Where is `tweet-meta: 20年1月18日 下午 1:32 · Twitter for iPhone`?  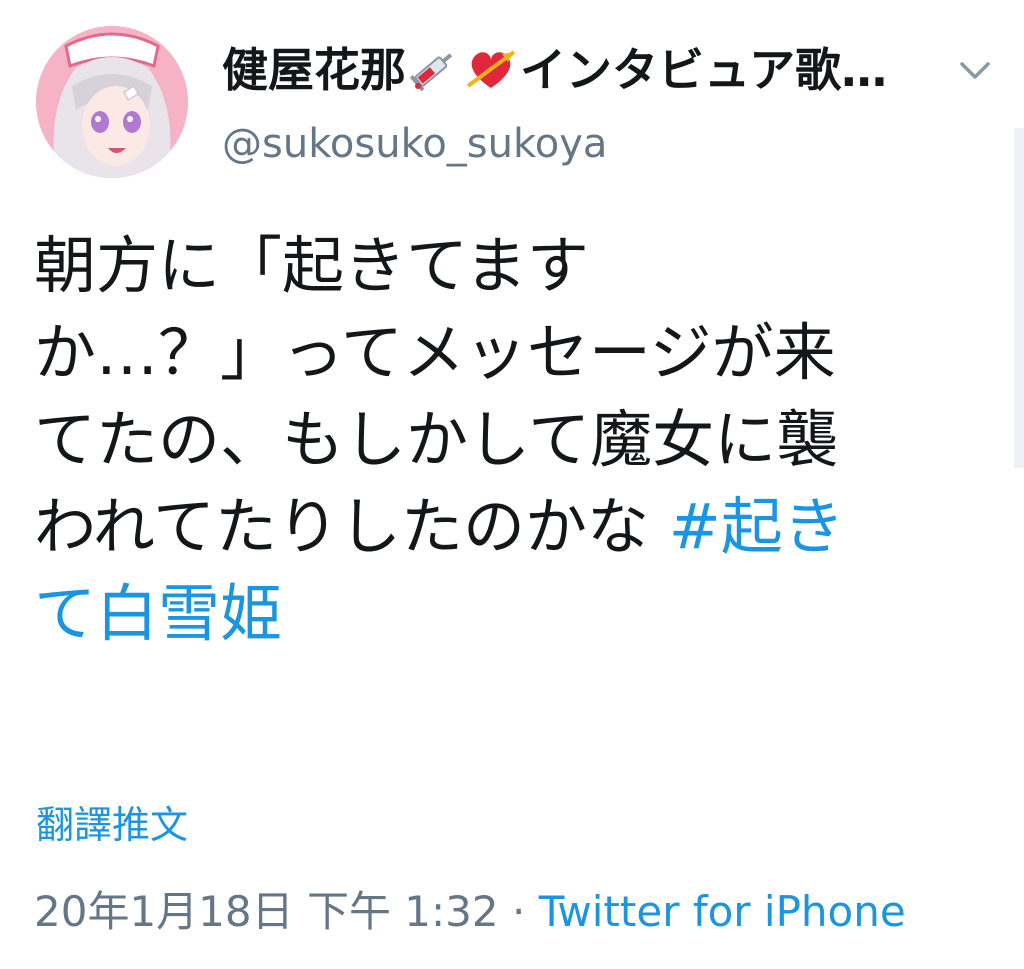
tweet-meta: 20年1月18日 下午 1:32 · Twitter for iPhone is located at coordinates (470, 912).